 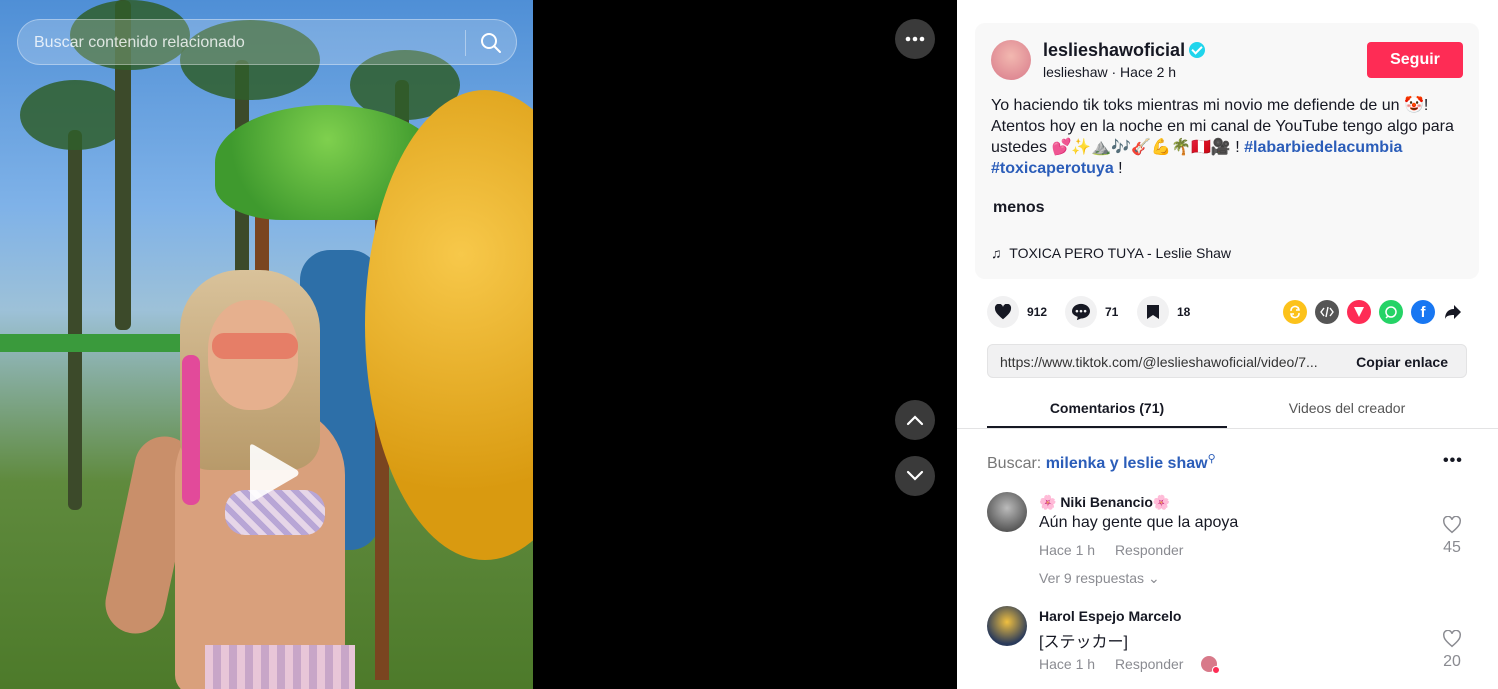 What do you see at coordinates (1452, 661) in the screenshot?
I see `comment-like-count: 20` at bounding box center [1452, 661].